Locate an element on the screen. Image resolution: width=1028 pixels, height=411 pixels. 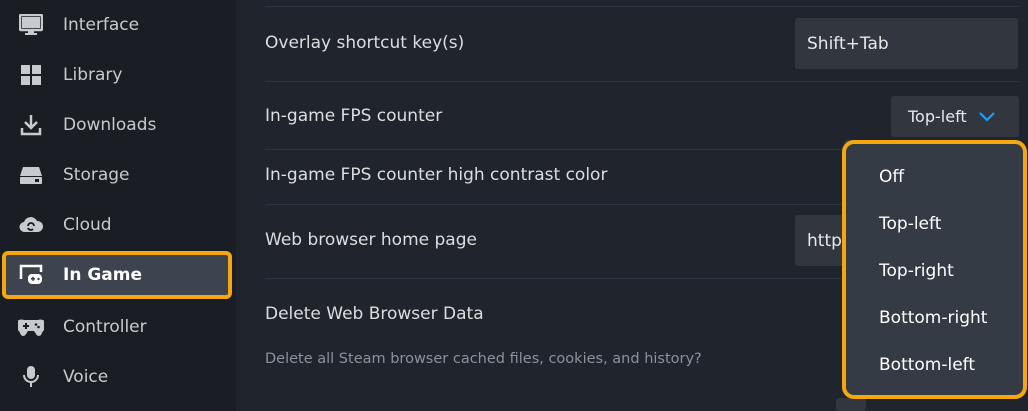
cloud-sync-icon is located at coordinates (31, 225).